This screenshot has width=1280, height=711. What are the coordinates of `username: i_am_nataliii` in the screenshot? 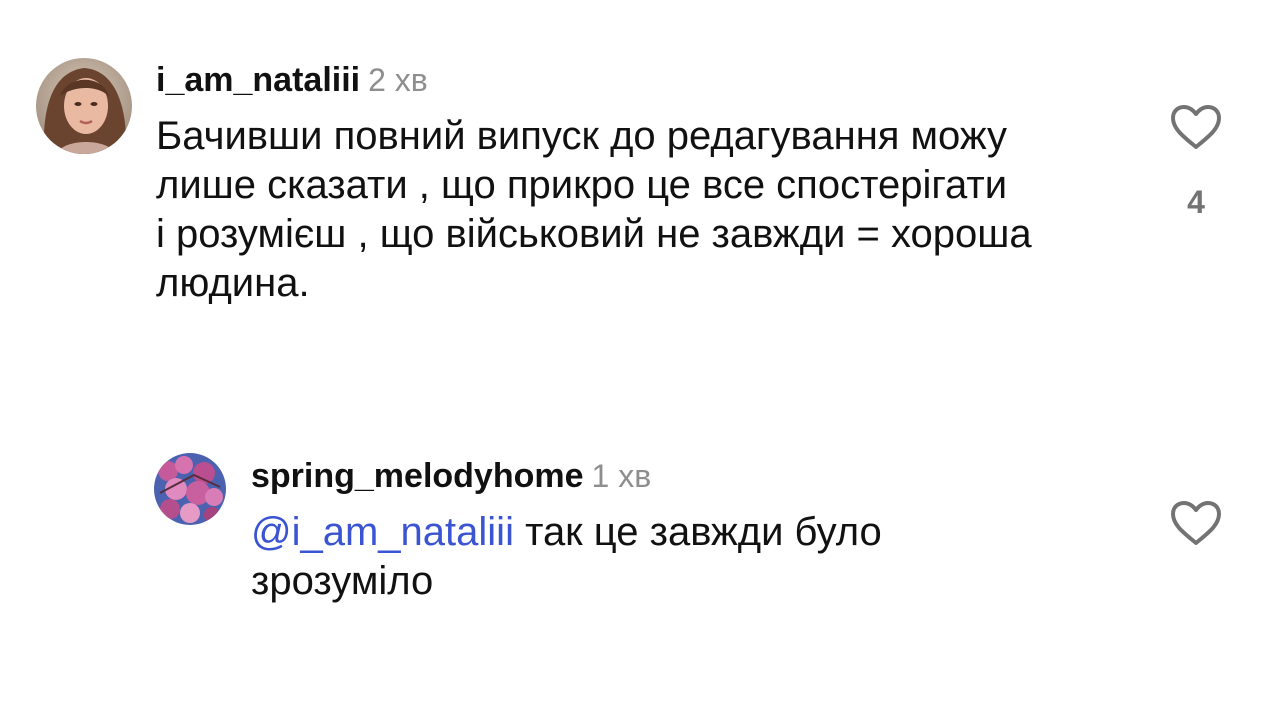 It's located at (258, 80).